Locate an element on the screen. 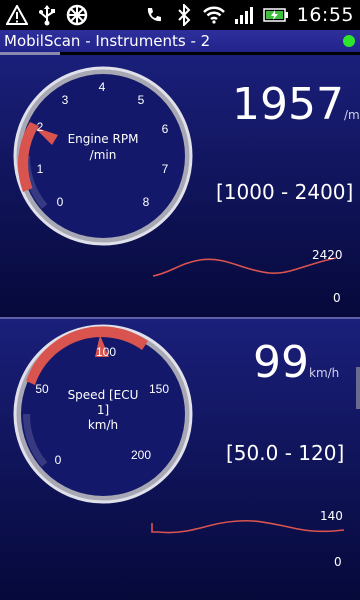  app-title-bar: MobilScan - Instruments - 2 is located at coordinates (180, 41).